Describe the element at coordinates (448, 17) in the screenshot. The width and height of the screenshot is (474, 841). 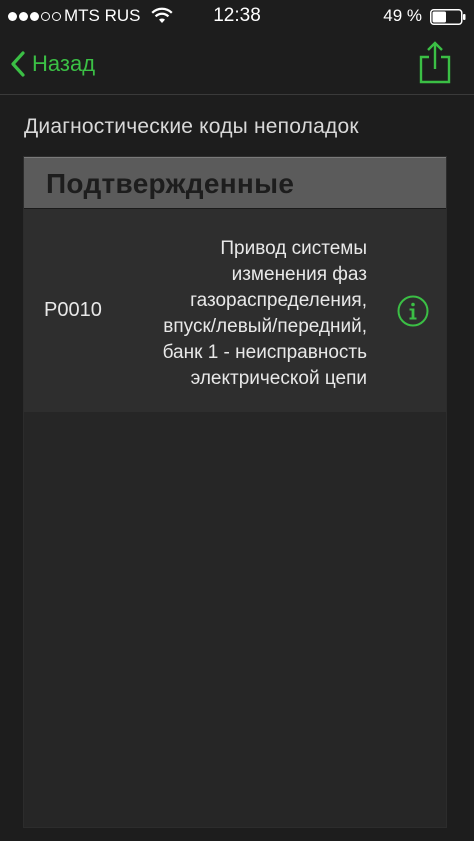
I see `battery-icon` at that location.